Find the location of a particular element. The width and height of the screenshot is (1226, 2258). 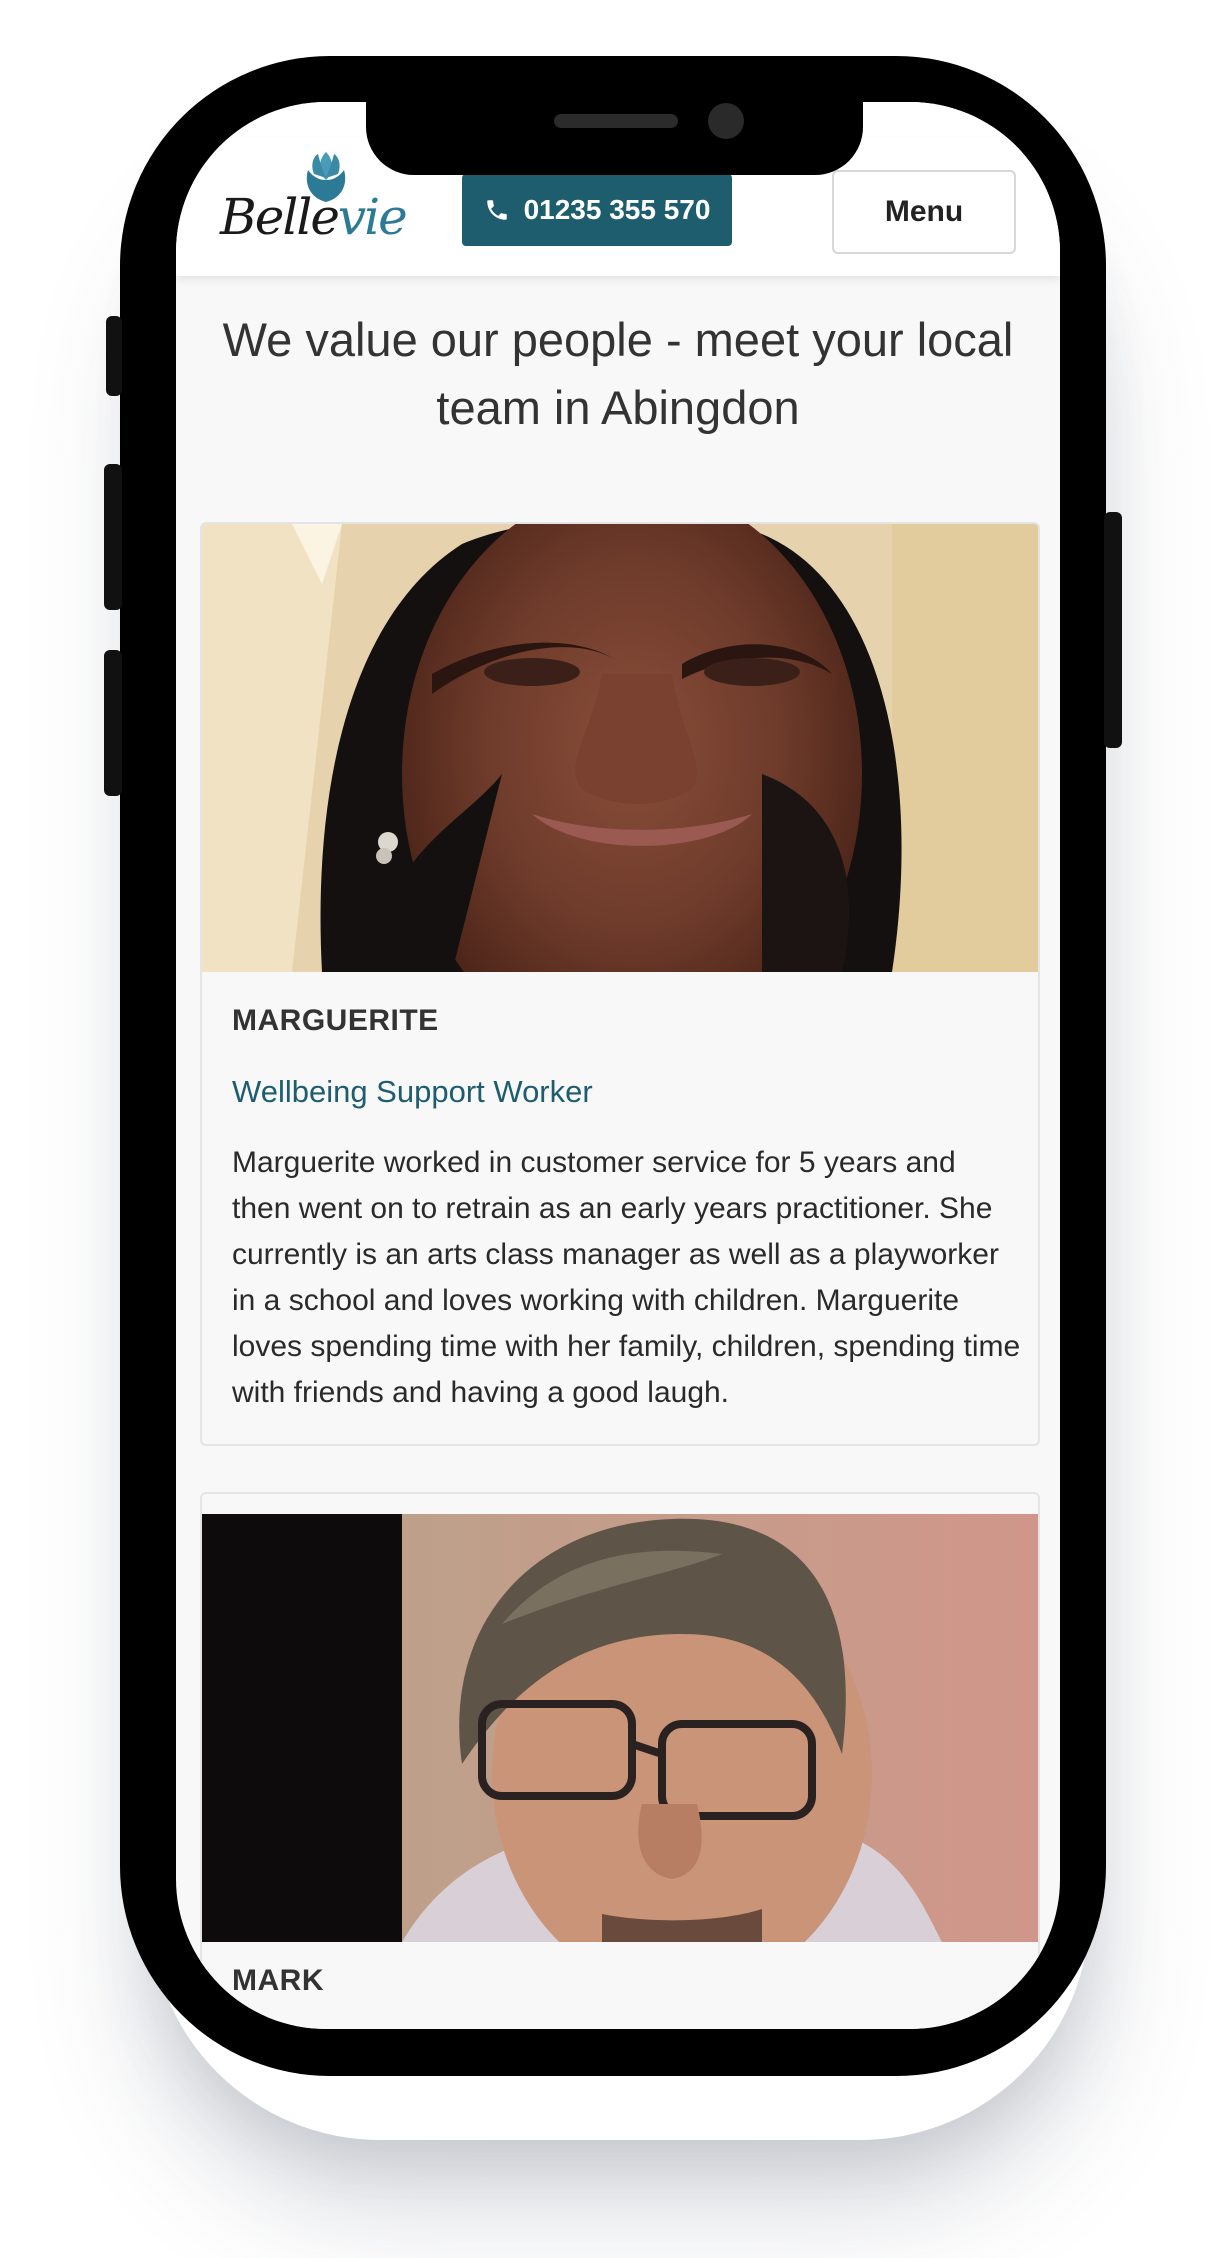

team-member-role: Wellbeing Support Worker is located at coordinates (412, 1091).